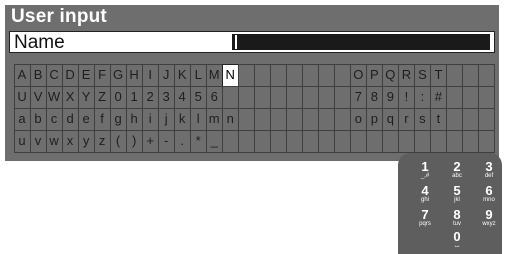 This screenshot has height=254, width=509. What do you see at coordinates (102, 141) in the screenshot?
I see `character-key: z` at bounding box center [102, 141].